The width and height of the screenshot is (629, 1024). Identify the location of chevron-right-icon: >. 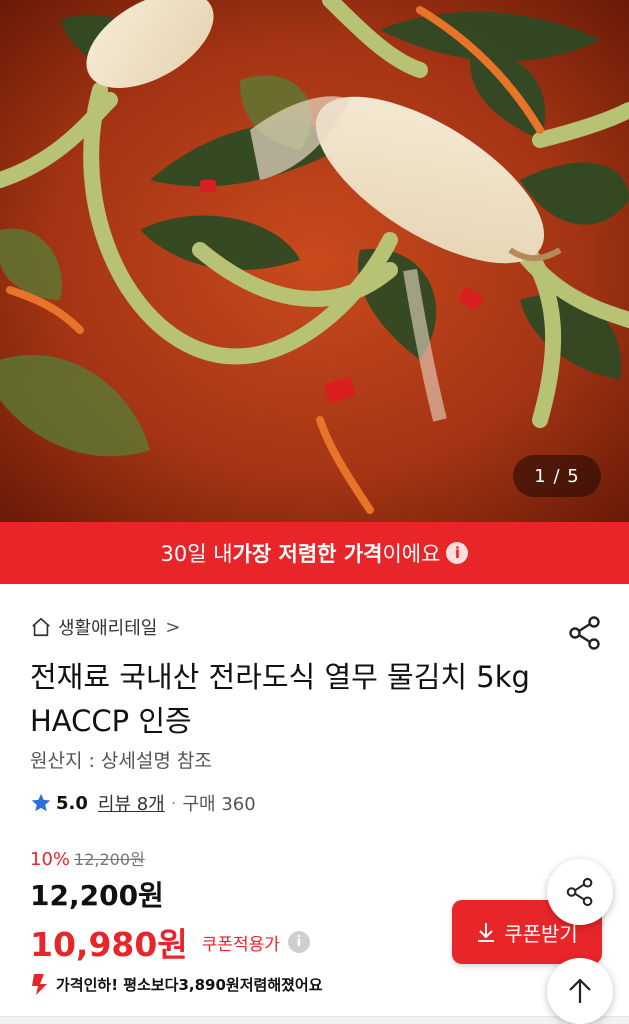
(173, 627).